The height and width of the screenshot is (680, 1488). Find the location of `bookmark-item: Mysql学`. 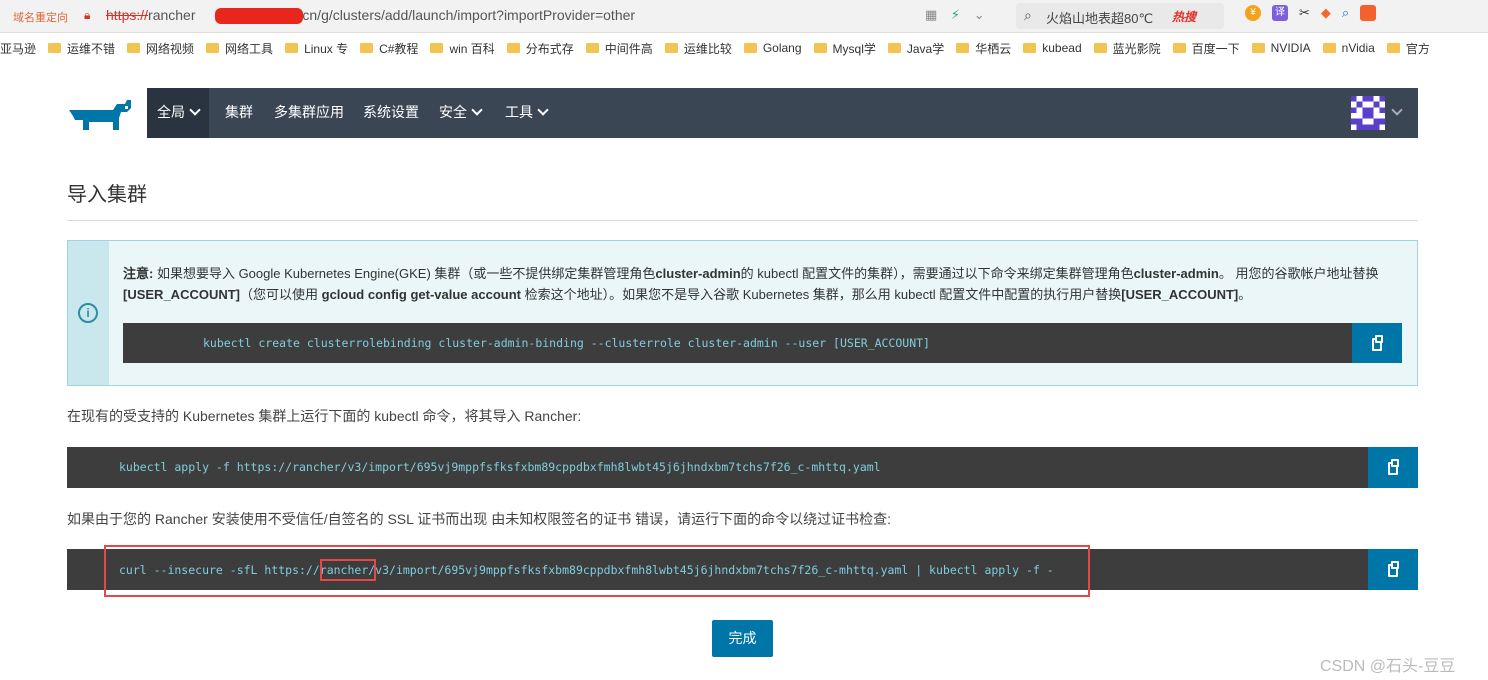

bookmark-item: Mysql学 is located at coordinates (844, 48).